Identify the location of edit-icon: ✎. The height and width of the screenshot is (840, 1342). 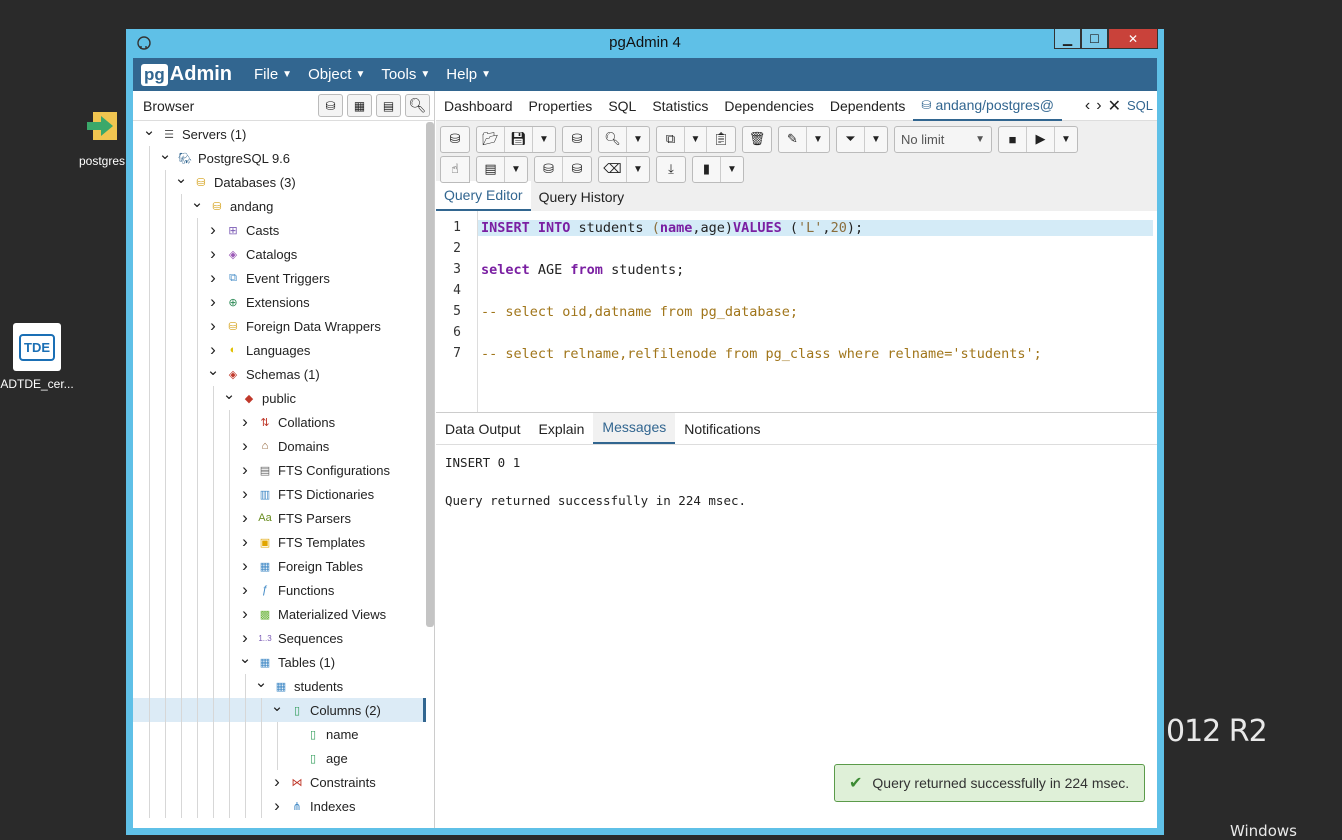
(793, 139).